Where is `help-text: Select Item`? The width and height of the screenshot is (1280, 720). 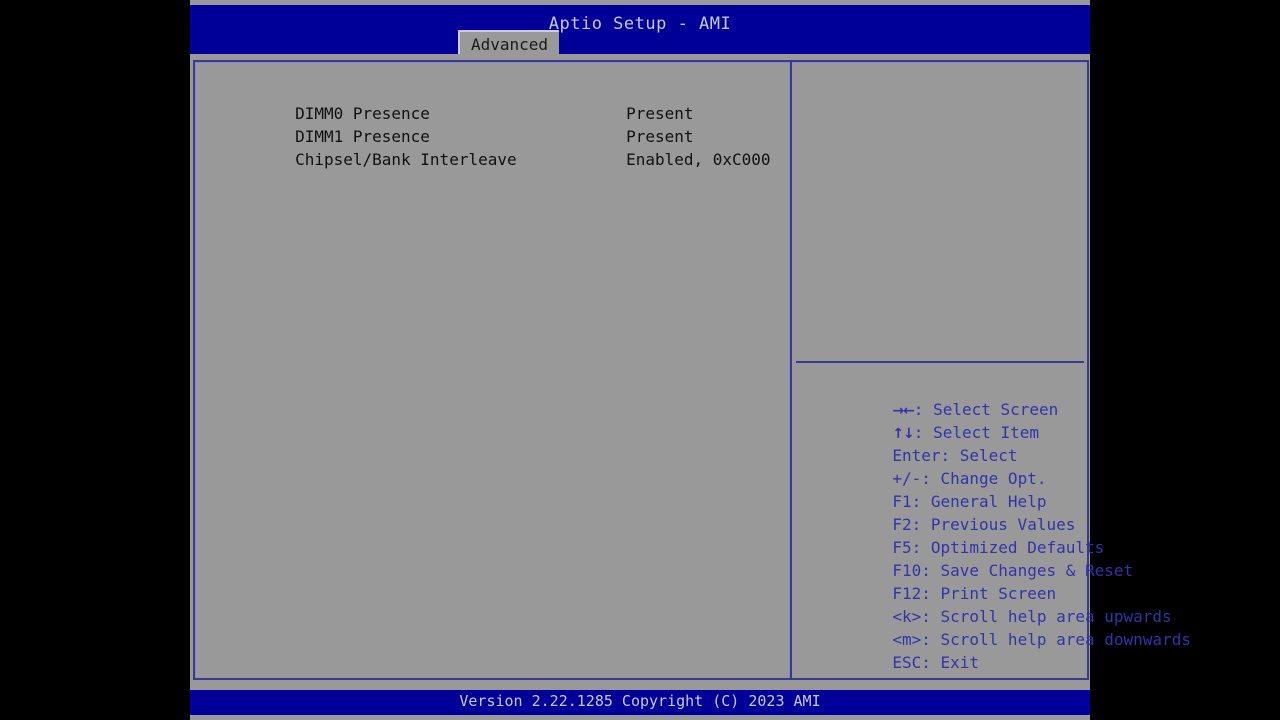
help-text: Select Item is located at coordinates (986, 432).